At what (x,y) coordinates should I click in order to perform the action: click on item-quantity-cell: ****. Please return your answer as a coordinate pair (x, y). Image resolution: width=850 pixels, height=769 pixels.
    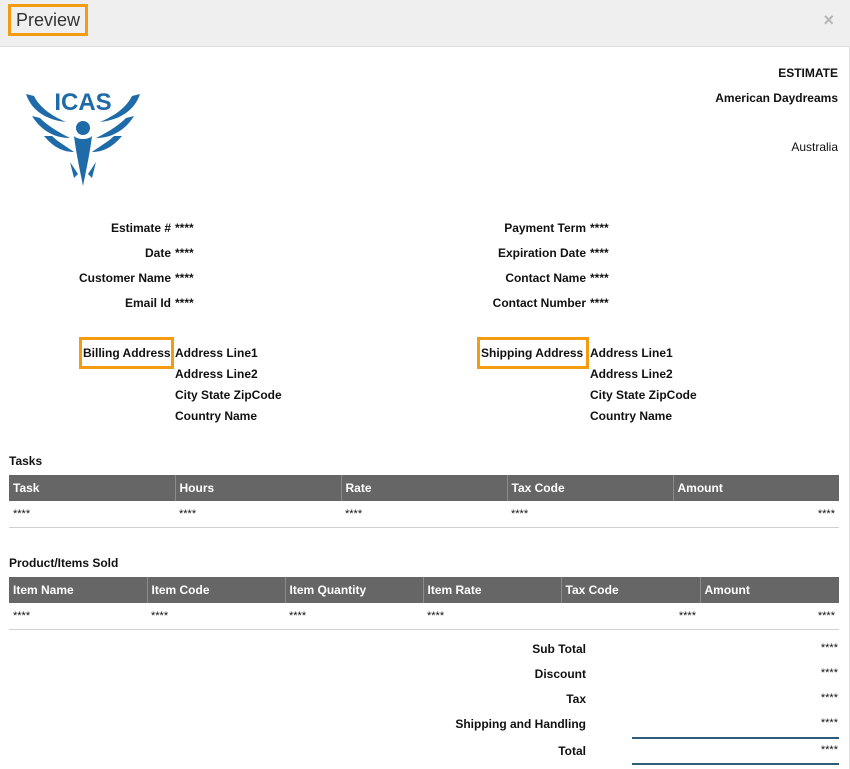
    Looking at the image, I should click on (354, 616).